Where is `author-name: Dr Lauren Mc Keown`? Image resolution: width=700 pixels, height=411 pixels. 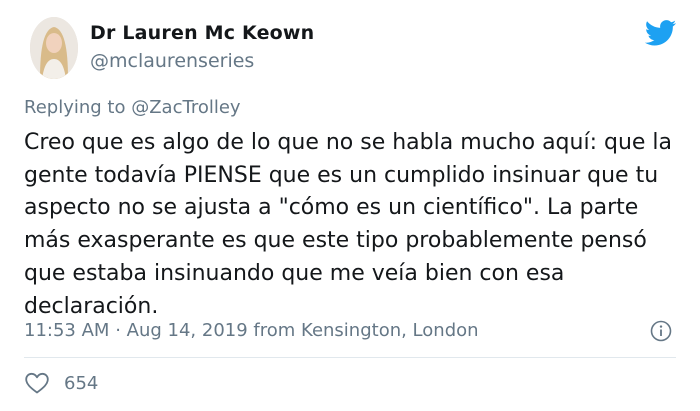
author-name: Dr Lauren Mc Keown is located at coordinates (202, 33).